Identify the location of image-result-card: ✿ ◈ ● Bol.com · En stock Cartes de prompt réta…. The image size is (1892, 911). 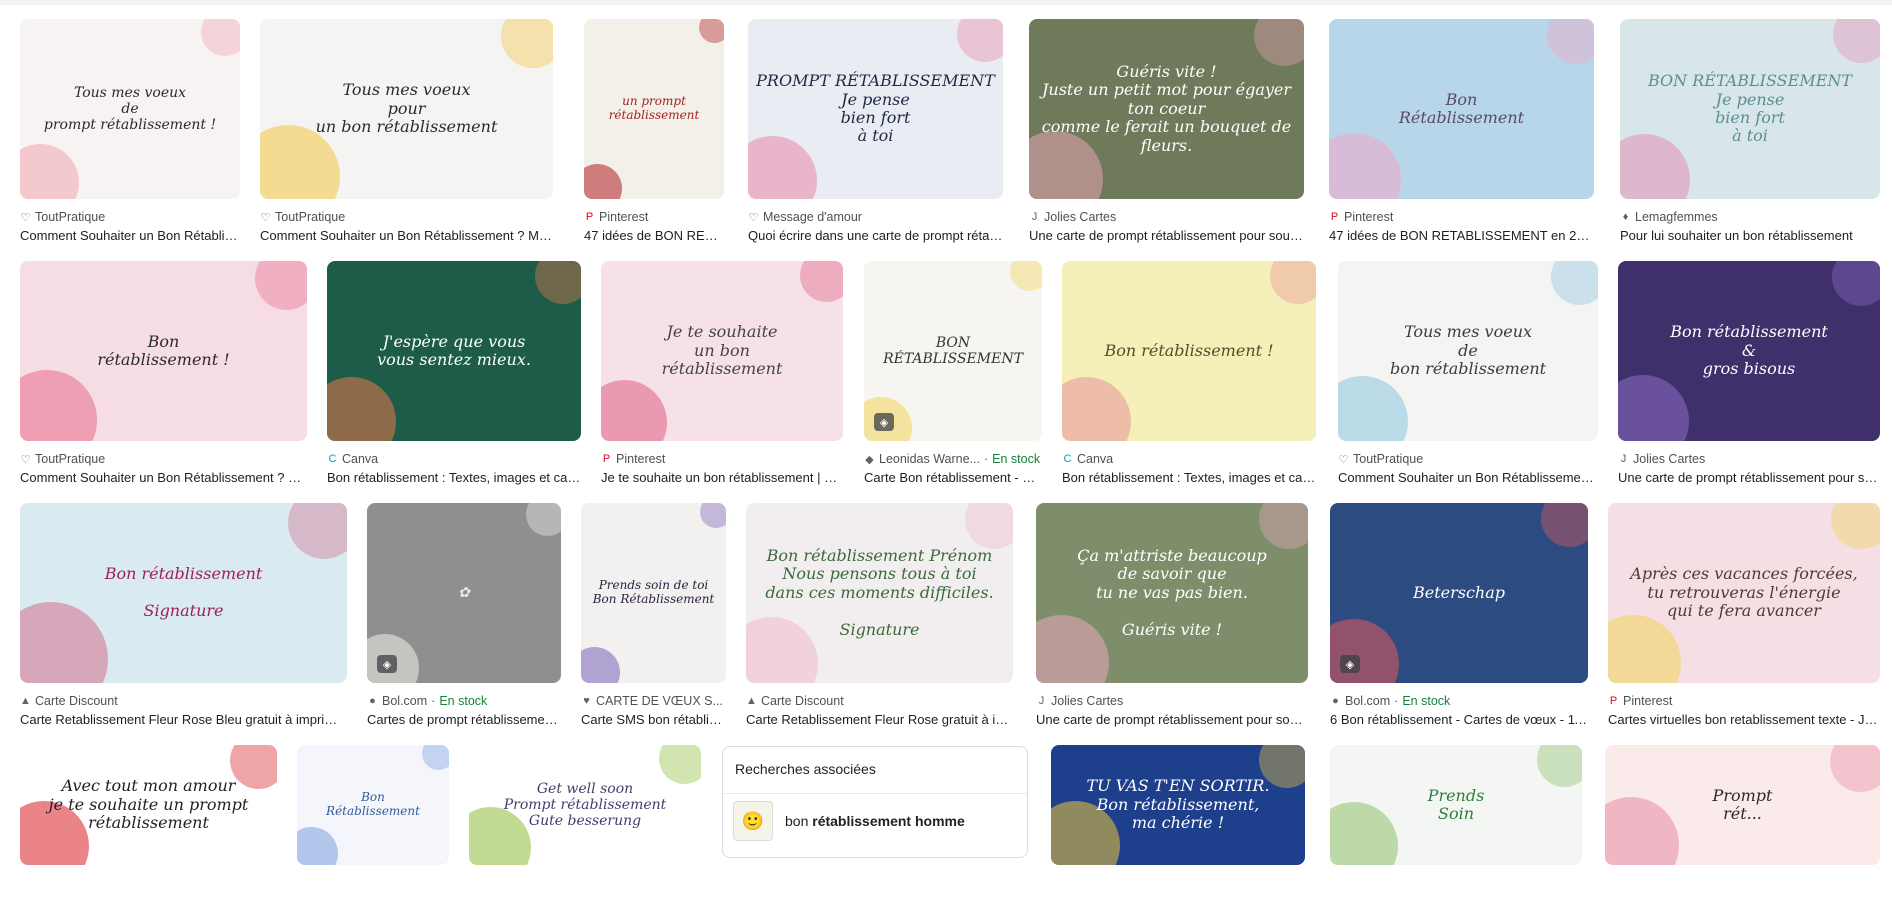
(464, 616).